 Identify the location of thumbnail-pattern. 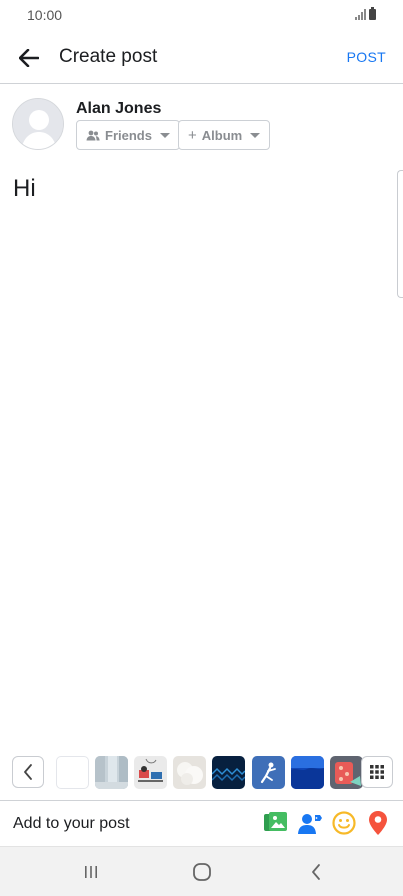
(346, 772).